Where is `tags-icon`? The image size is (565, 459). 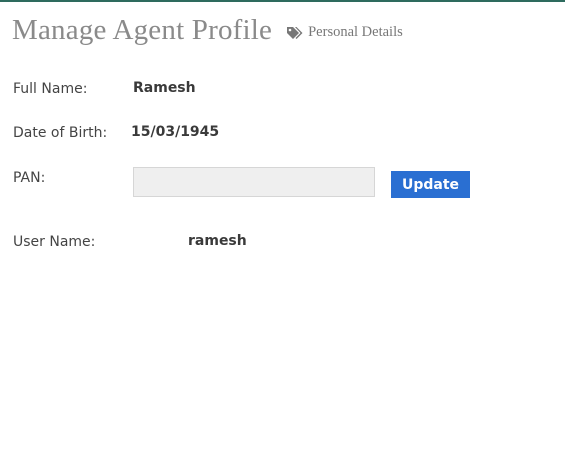 tags-icon is located at coordinates (295, 33).